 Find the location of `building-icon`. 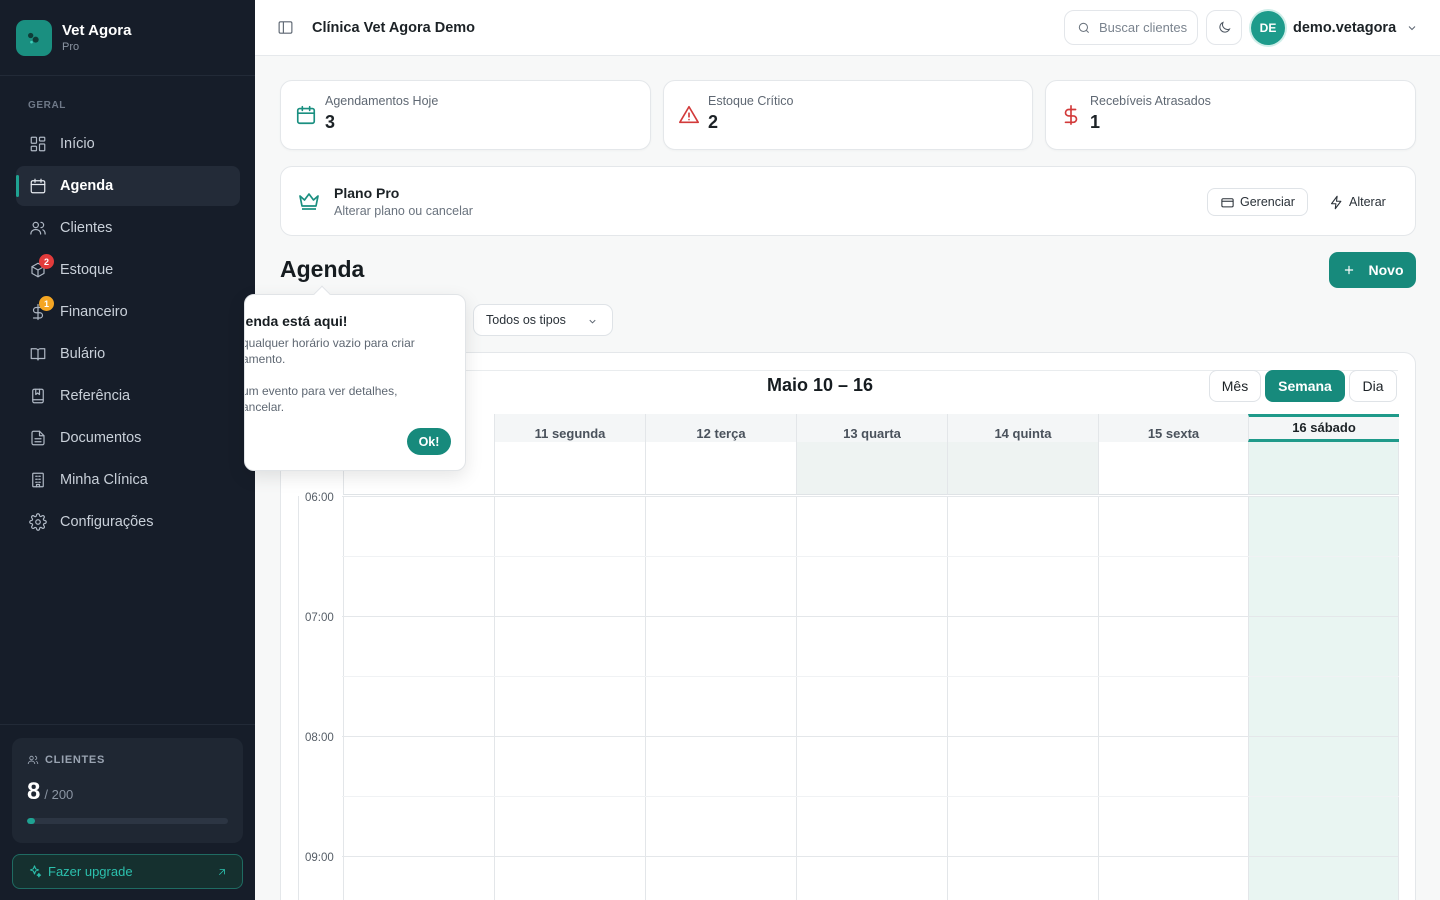

building-icon is located at coordinates (38, 480).